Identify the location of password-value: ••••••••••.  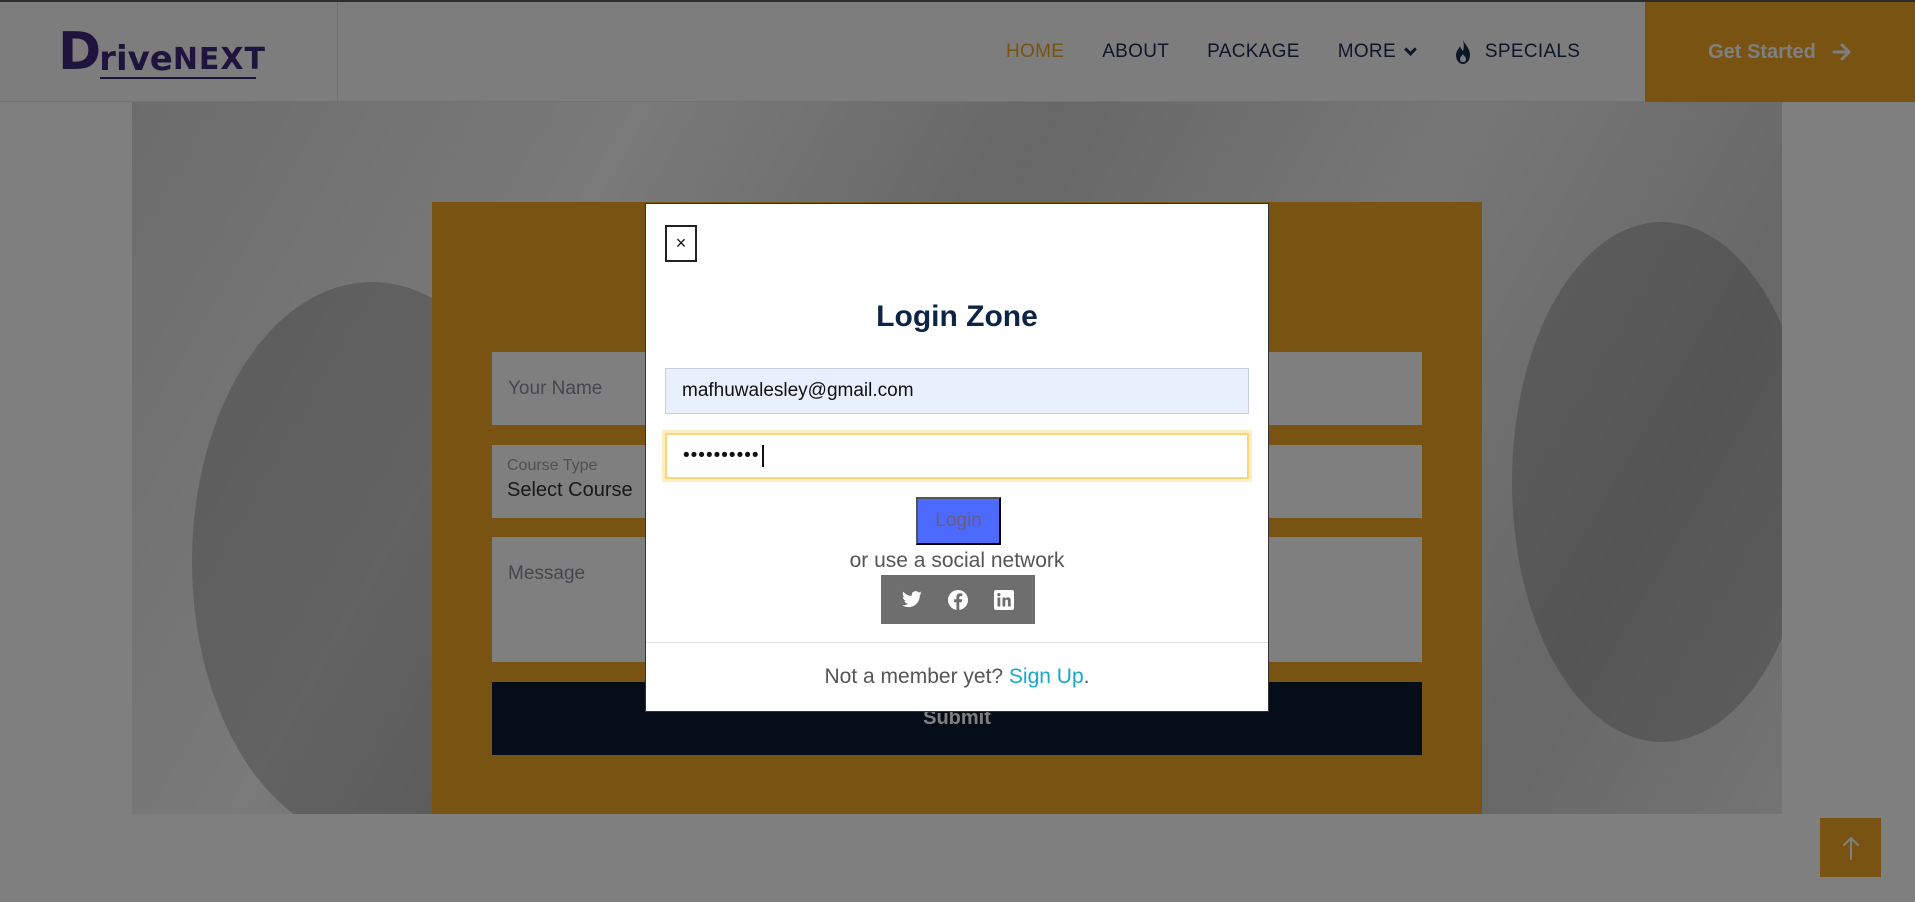
(721, 455).